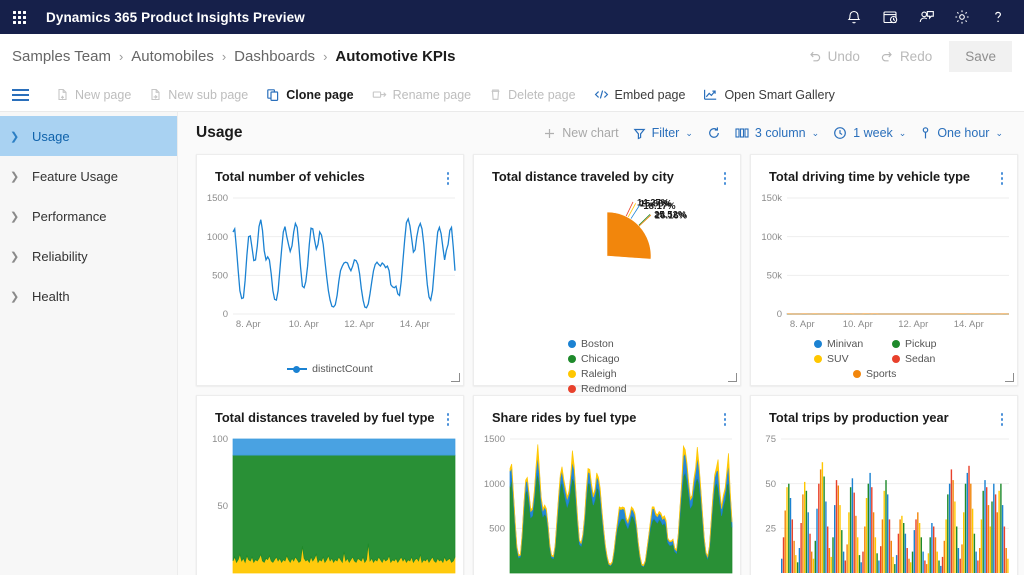 Image resolution: width=1024 pixels, height=576 pixels. Describe the element at coordinates (913, 324) in the screenshot. I see `svg-text: 12. Apr` at that location.